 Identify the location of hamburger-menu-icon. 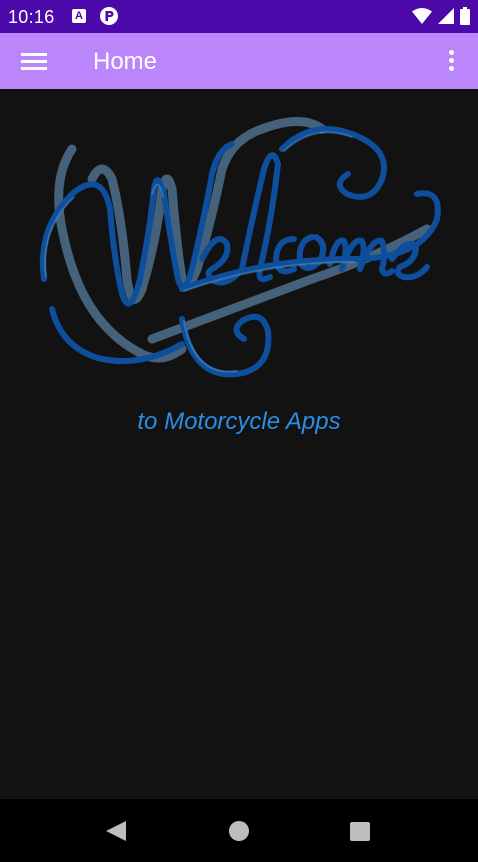
(34, 61).